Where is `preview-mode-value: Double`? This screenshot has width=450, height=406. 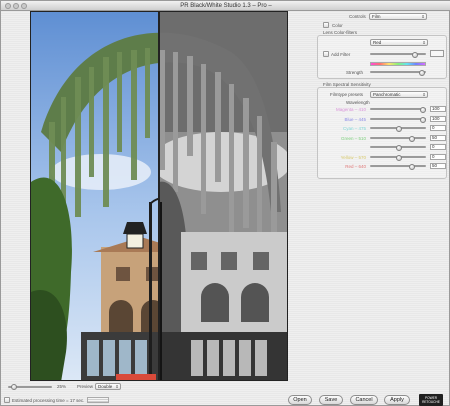 preview-mode-value: Double is located at coordinates (105, 386).